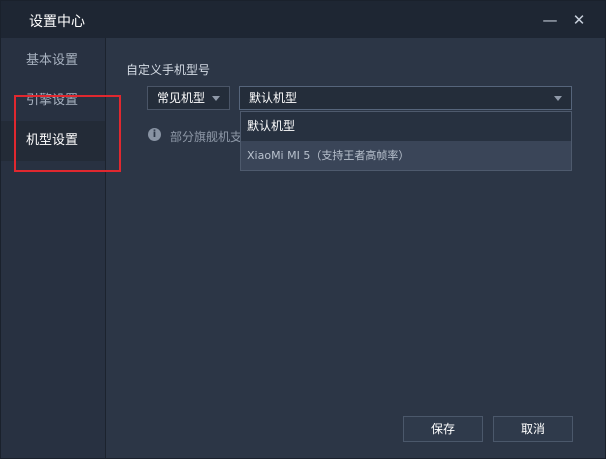  I want to click on model-dropdown-list: 默认机型 XiaoMi MI 5（支持王者高帧率）, so click(406, 141).